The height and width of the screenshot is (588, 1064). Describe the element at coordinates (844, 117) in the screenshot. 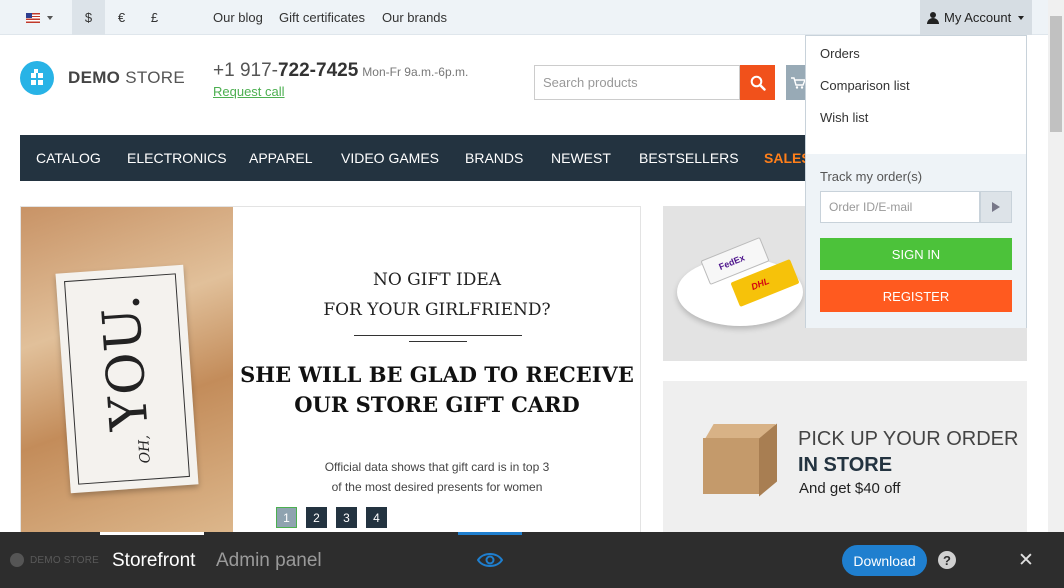

I see `menu-item-wish-list: Wish list` at that location.